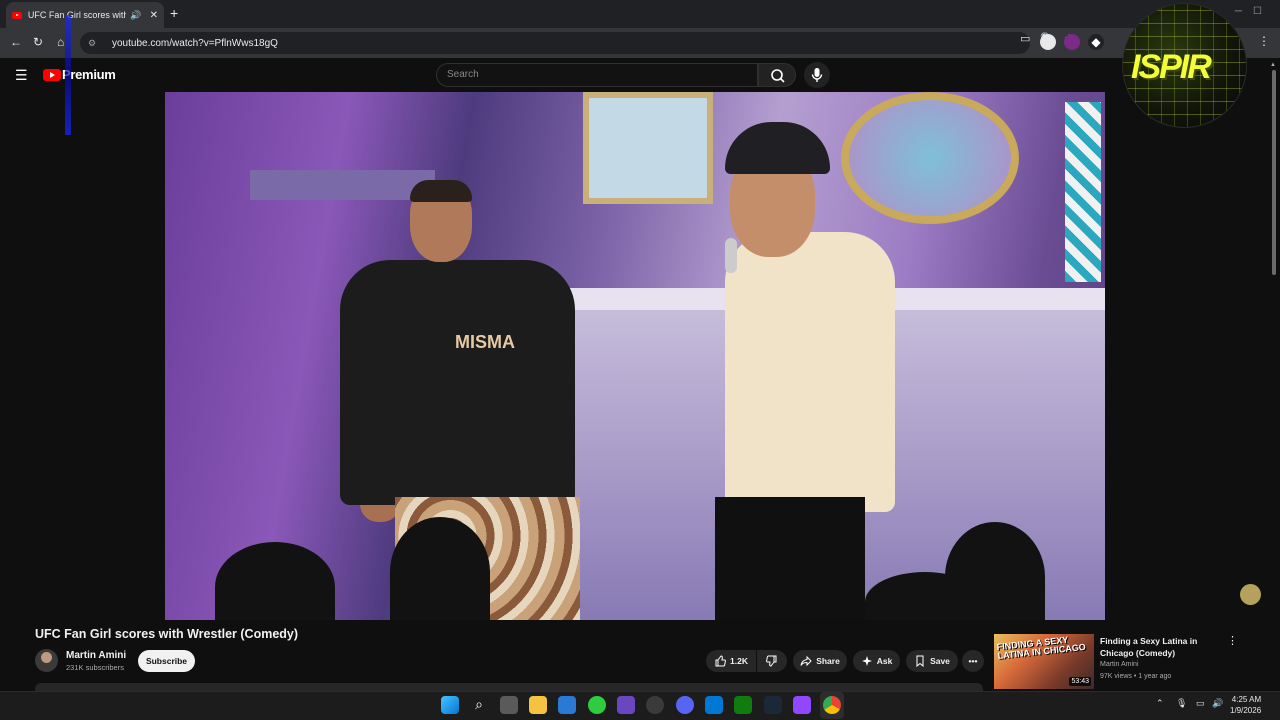 The image size is (1280, 720). I want to click on channel-name: Martin Amini, so click(96, 655).